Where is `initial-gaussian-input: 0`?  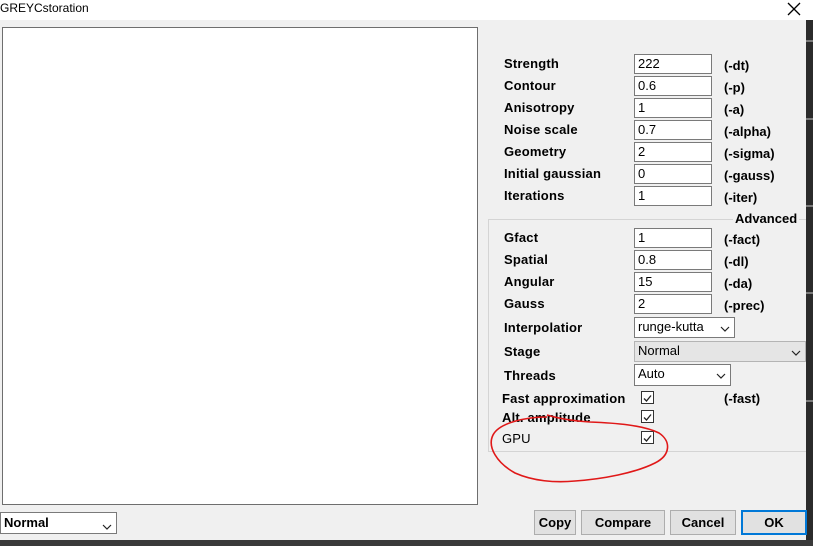
initial-gaussian-input: 0 is located at coordinates (673, 174).